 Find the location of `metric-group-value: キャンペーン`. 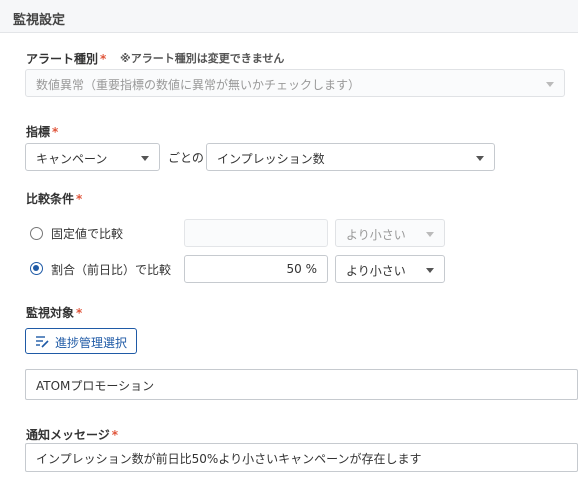

metric-group-value: キャンペーン is located at coordinates (72, 159).